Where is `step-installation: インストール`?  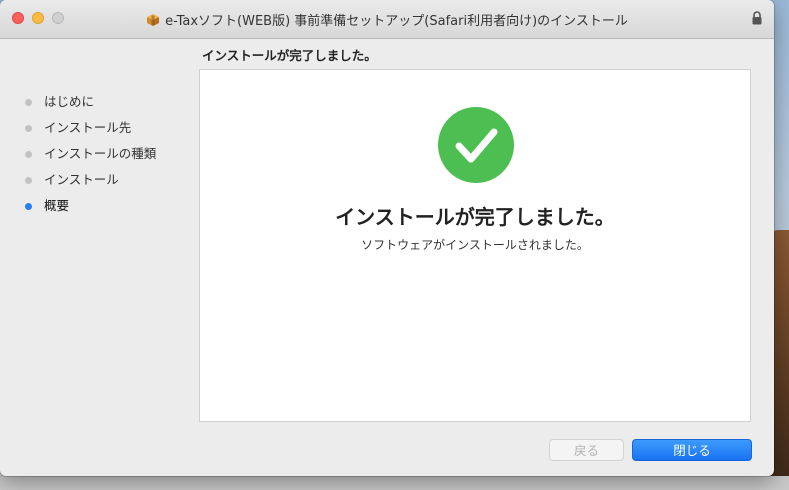
step-installation: インストール is located at coordinates (89, 184).